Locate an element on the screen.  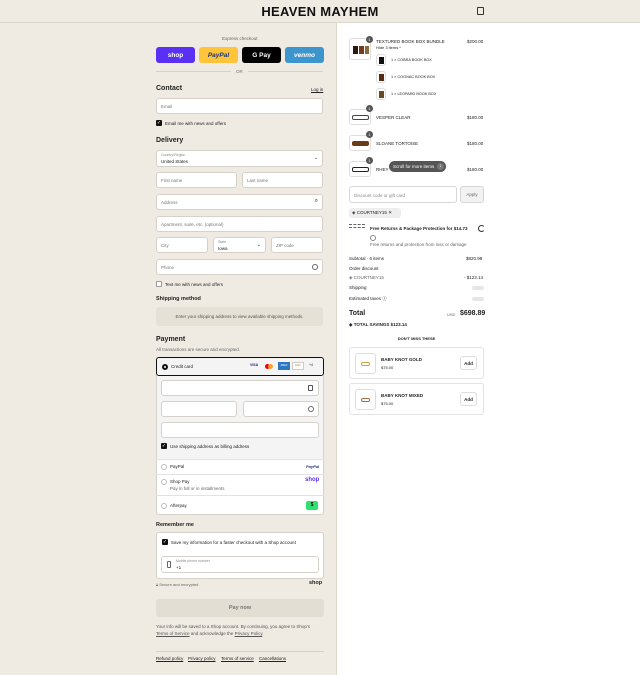
last-name-field: Last name is located at coordinates (282, 180).